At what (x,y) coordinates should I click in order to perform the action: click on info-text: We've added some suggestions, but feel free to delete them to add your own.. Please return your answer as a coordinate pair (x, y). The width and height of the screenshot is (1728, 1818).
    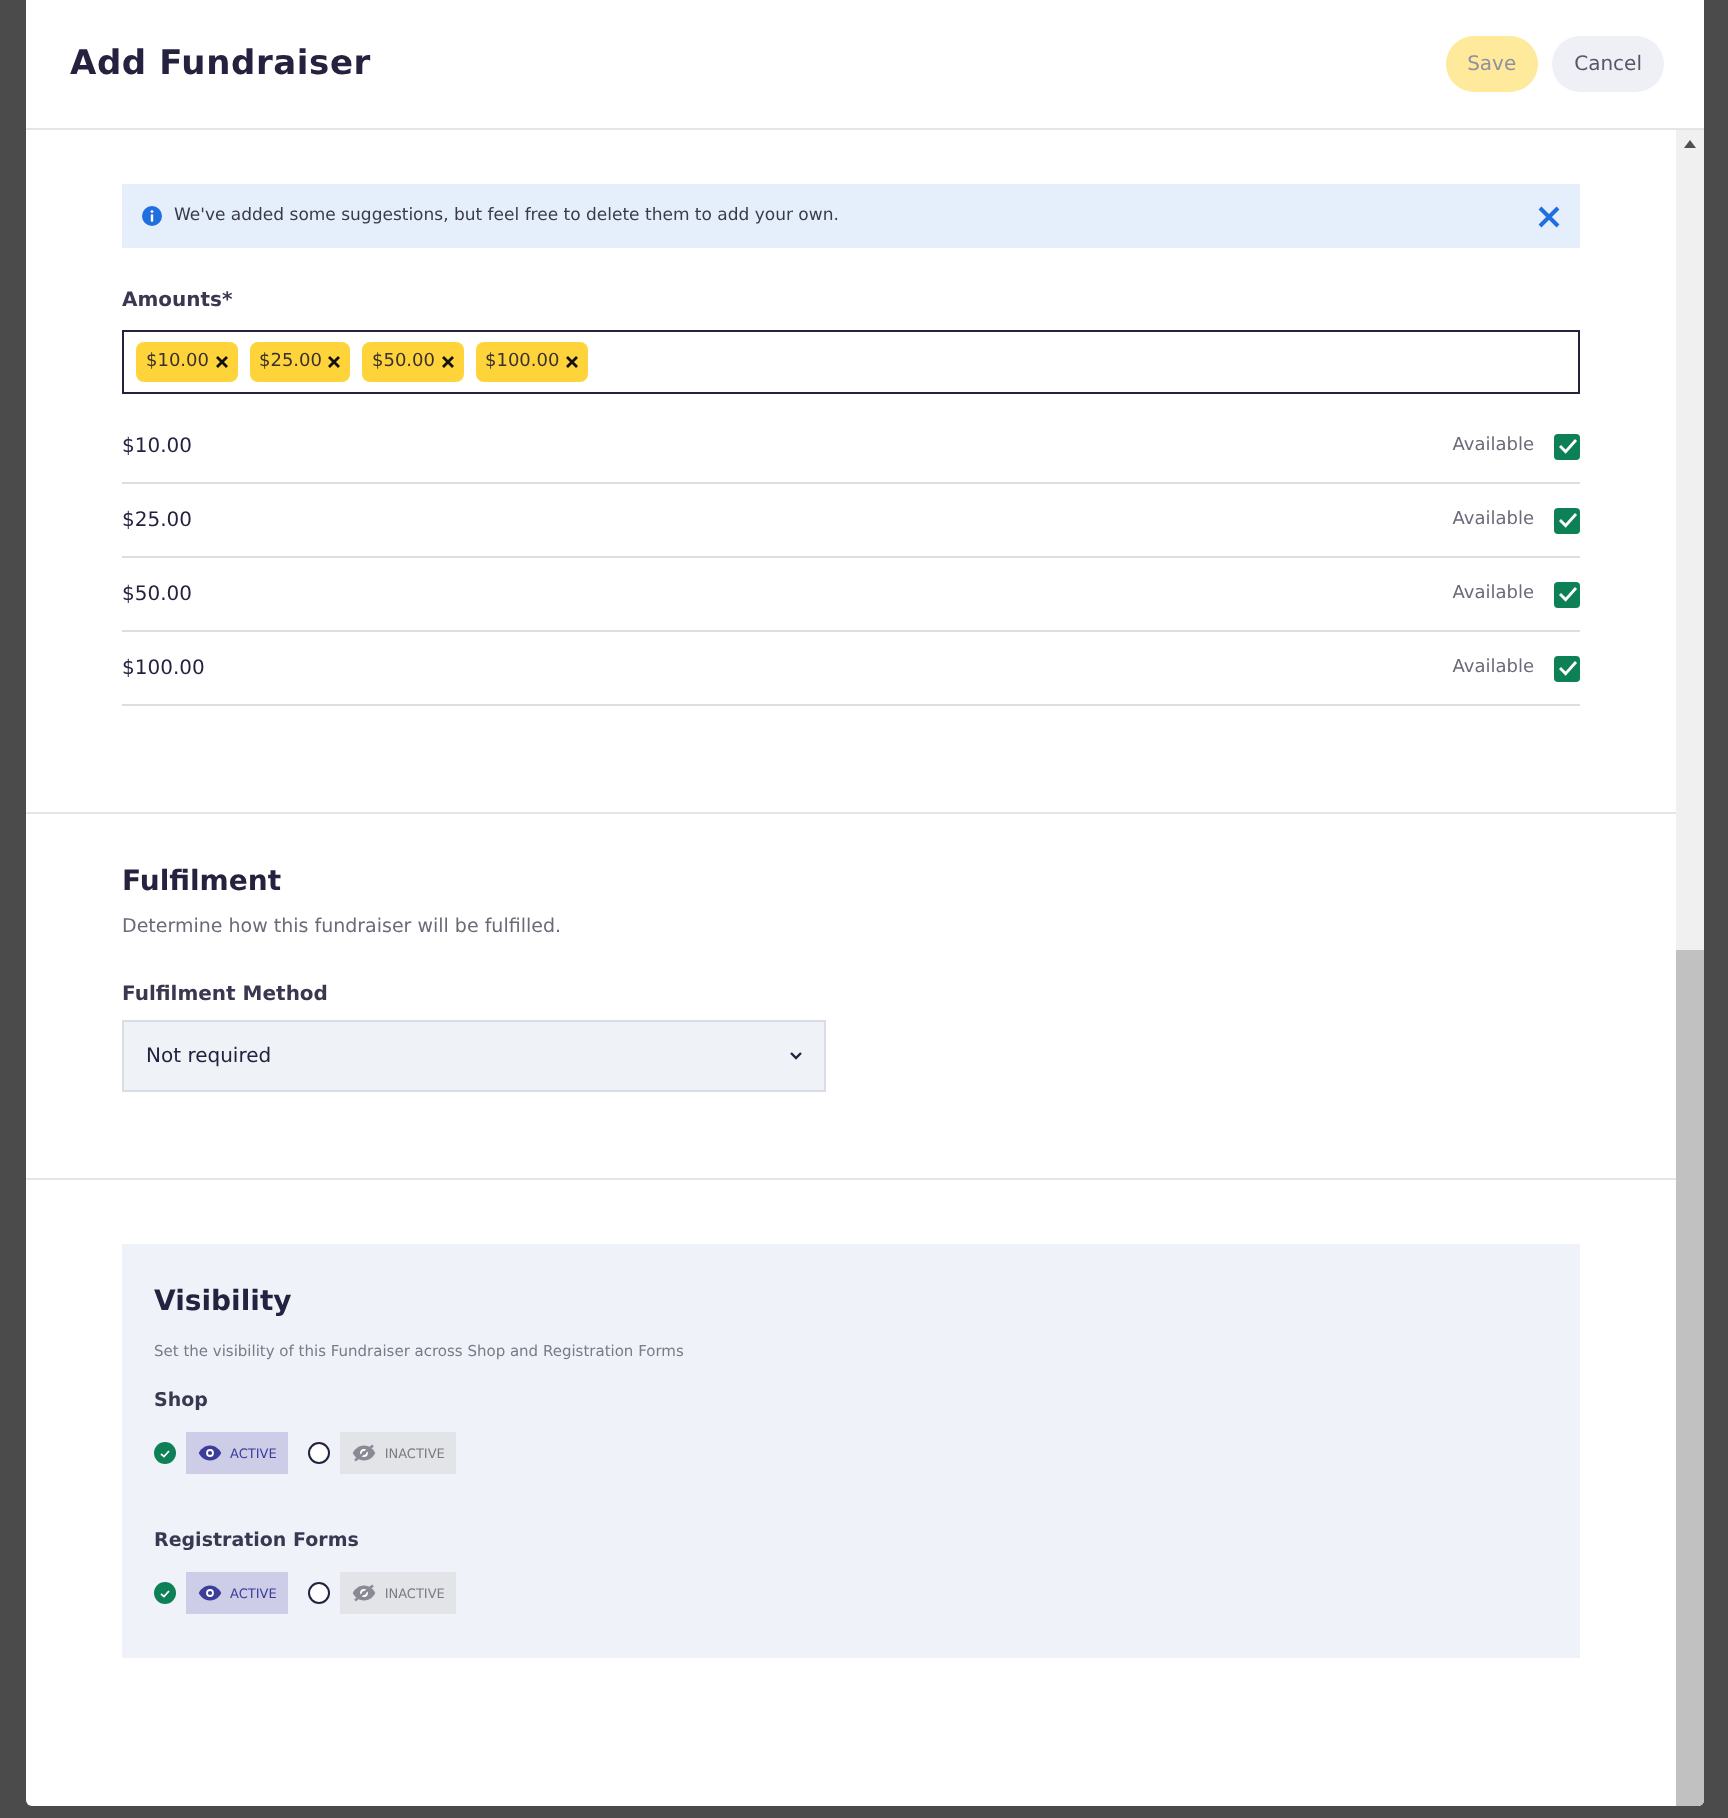
    Looking at the image, I should click on (507, 216).